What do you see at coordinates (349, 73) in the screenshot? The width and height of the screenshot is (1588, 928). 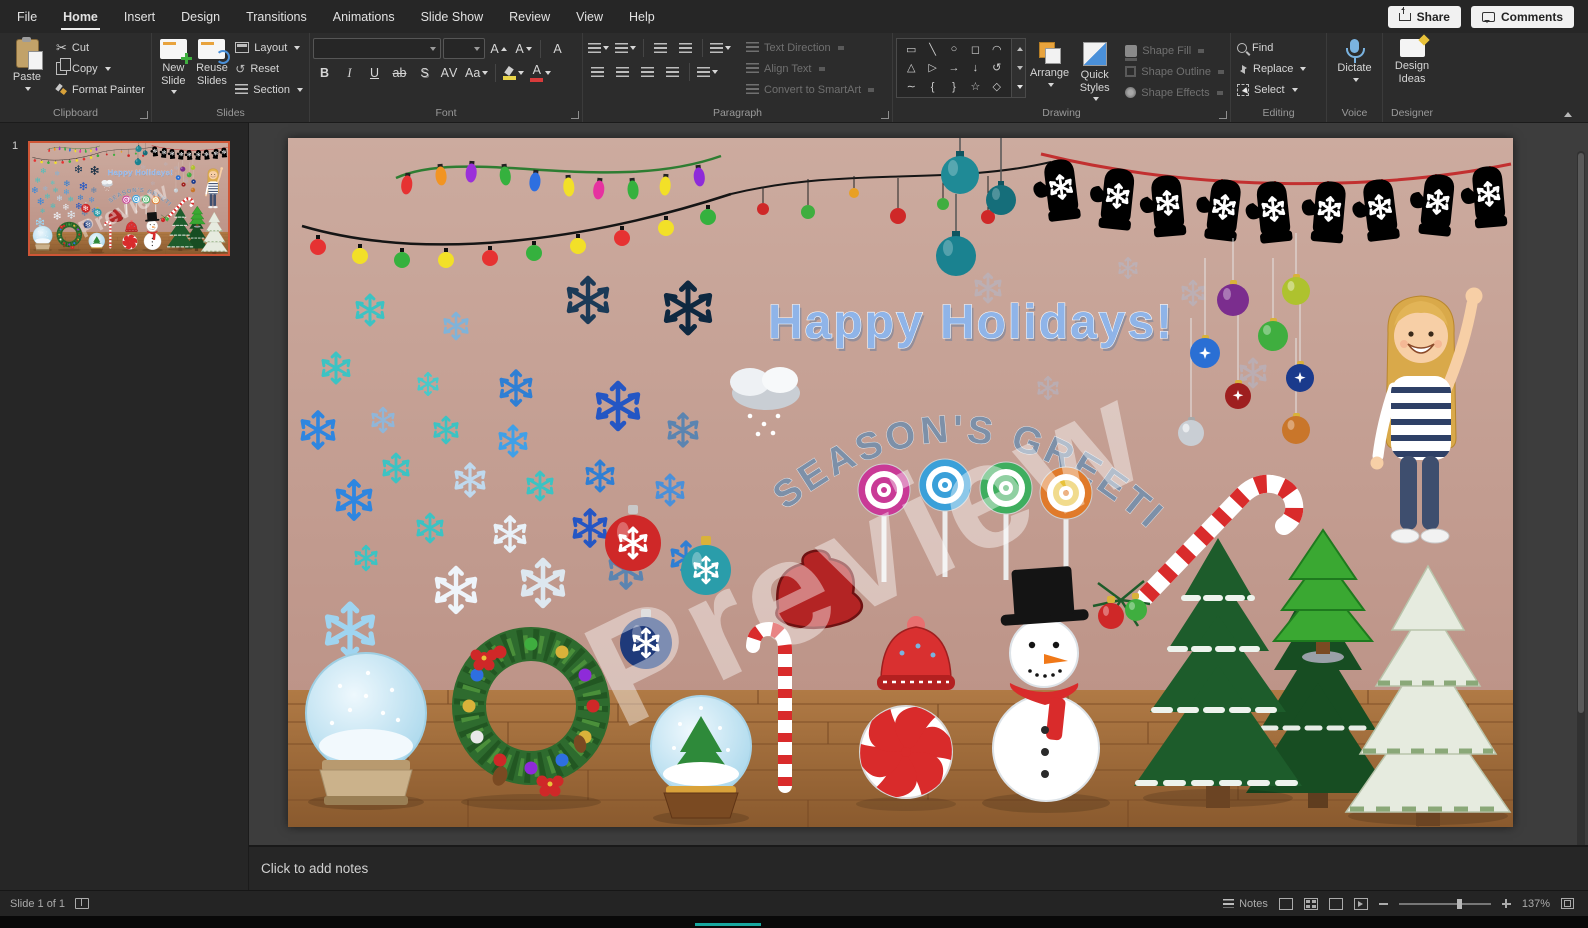 I see `italic-button: I` at bounding box center [349, 73].